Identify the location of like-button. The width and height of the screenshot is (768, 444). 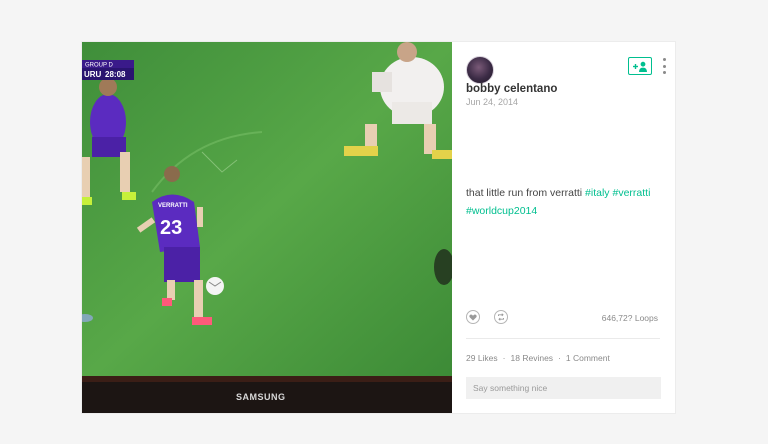
(473, 317).